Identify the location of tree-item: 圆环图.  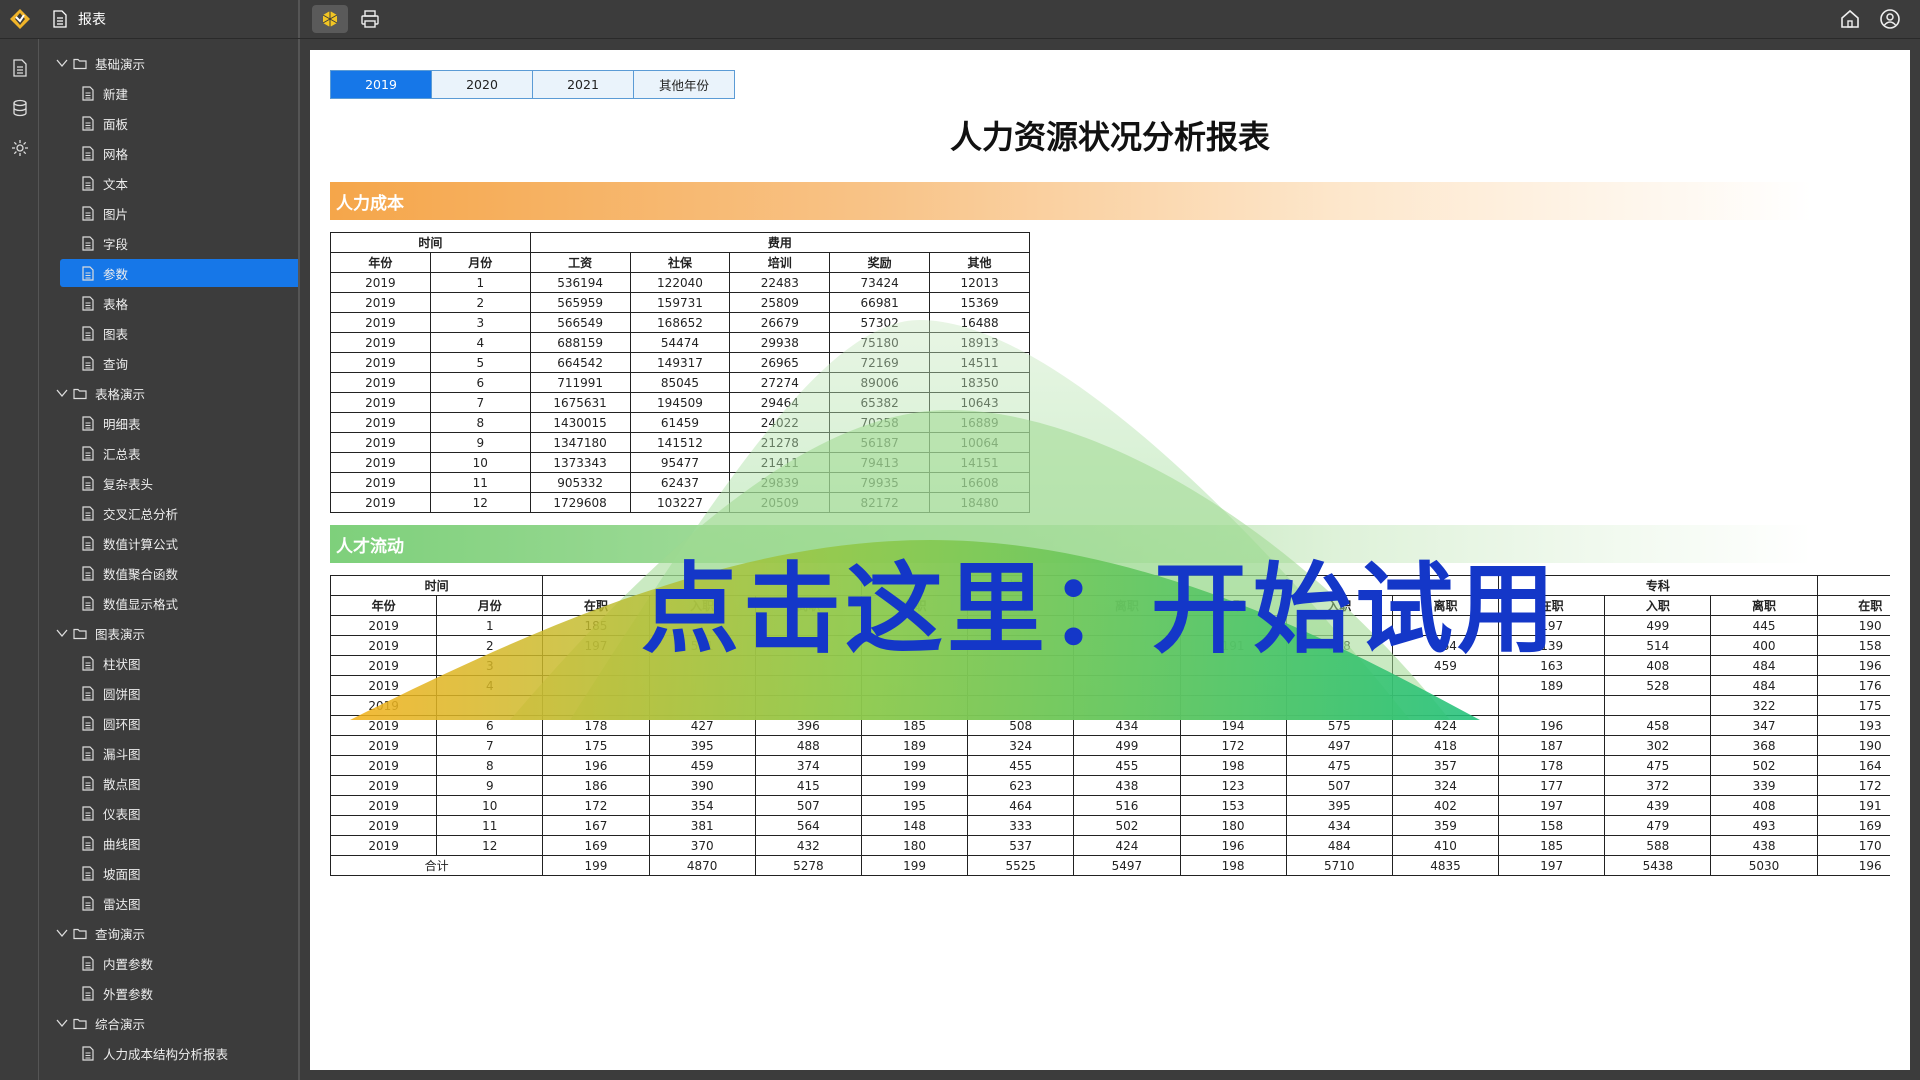
(111, 723).